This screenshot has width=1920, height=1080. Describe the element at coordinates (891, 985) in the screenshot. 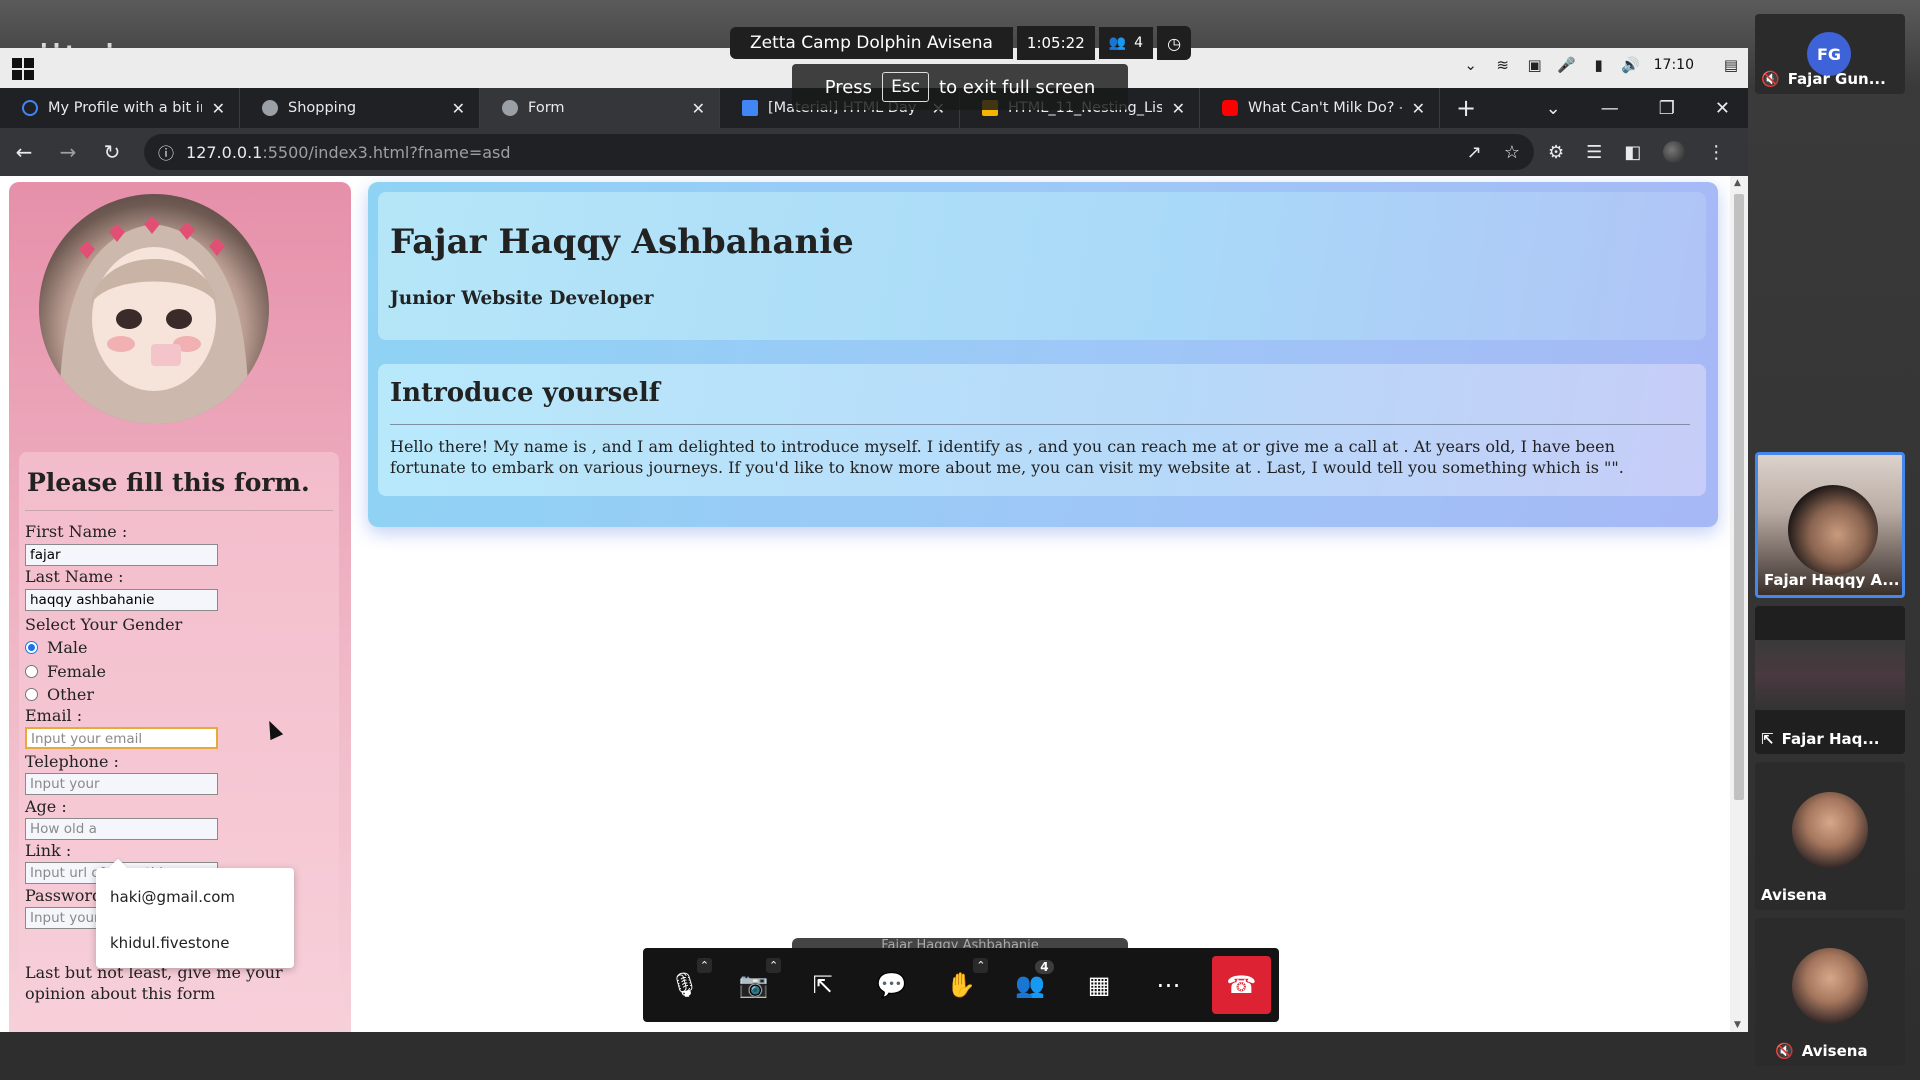

I see `chat-button: 💬` at that location.